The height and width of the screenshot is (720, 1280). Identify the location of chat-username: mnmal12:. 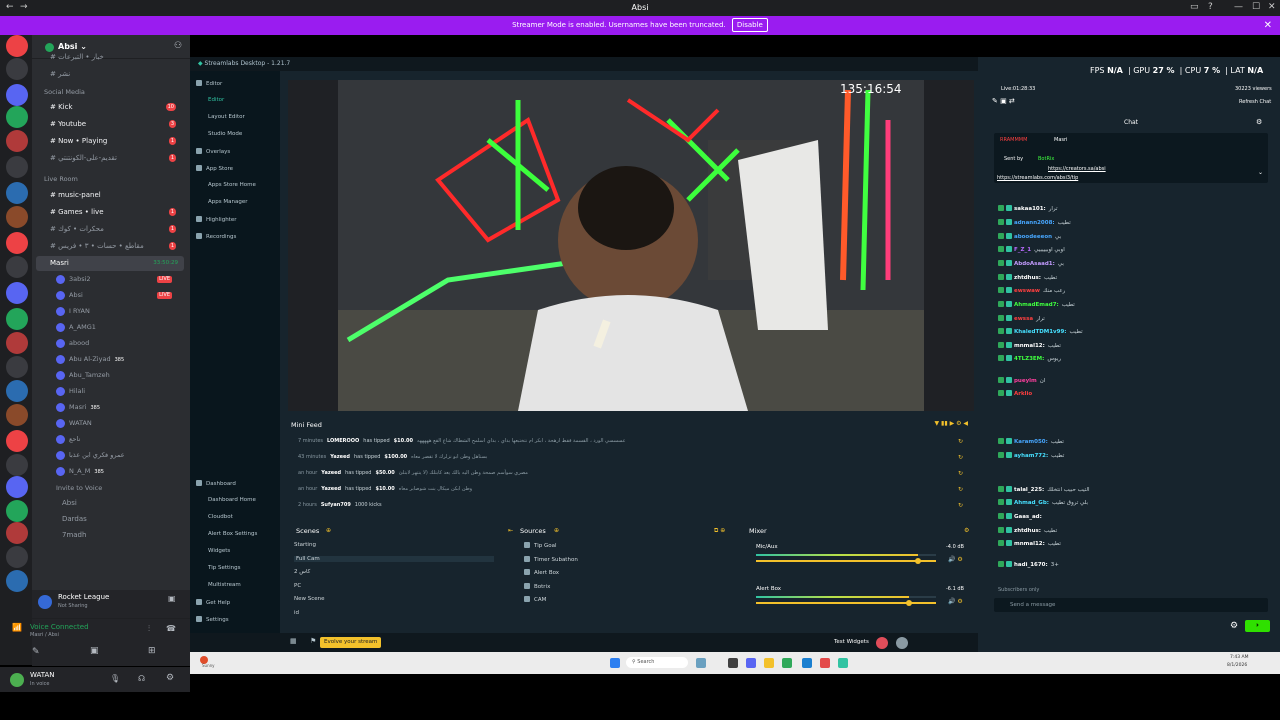
(1029, 544).